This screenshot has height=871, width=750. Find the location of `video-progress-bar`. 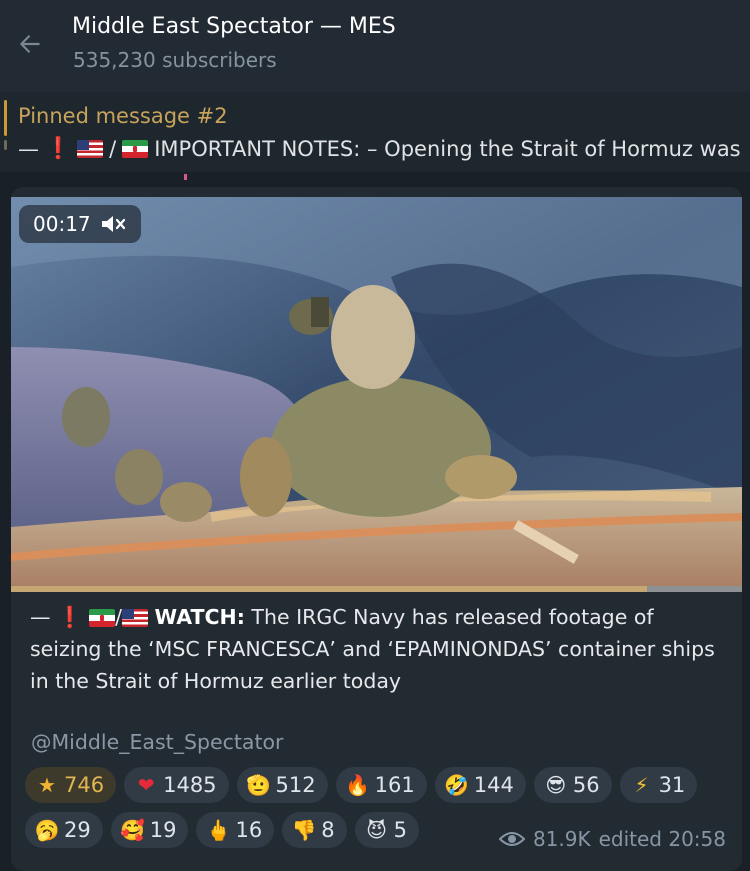

video-progress-bar is located at coordinates (376, 589).